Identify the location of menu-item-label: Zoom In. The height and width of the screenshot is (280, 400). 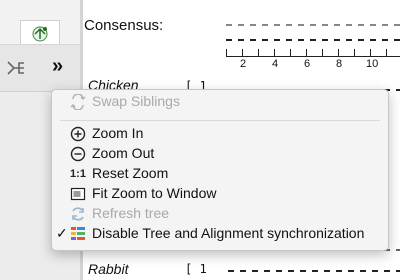
(118, 133).